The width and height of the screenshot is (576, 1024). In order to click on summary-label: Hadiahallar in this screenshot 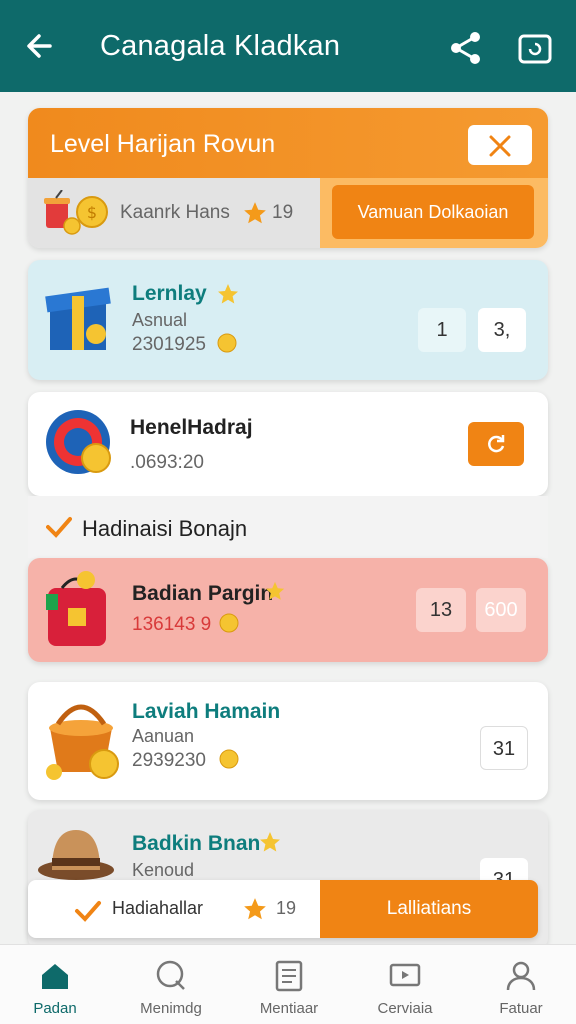, I will do `click(158, 908)`.